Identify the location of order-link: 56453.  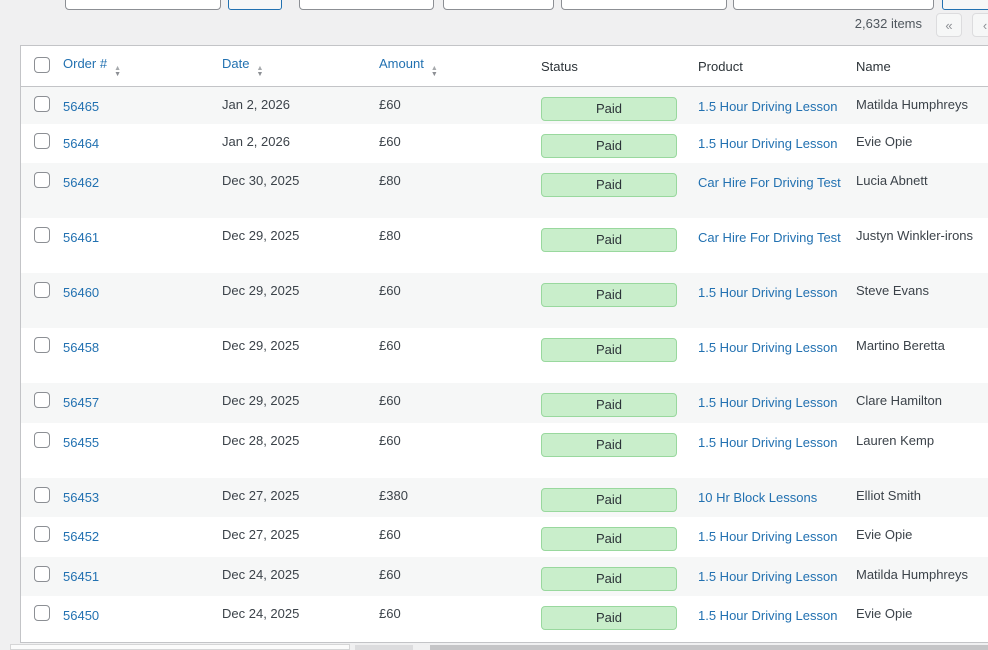
(81, 497).